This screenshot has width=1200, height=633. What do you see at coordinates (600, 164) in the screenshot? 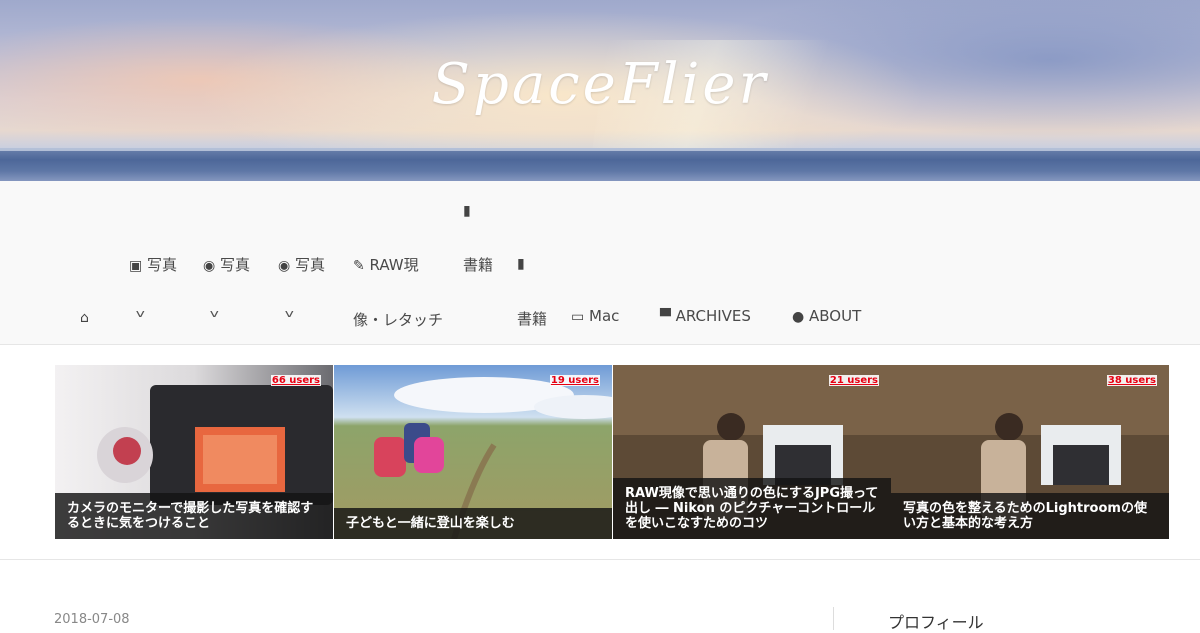
I see `sea-horizon` at bounding box center [600, 164].